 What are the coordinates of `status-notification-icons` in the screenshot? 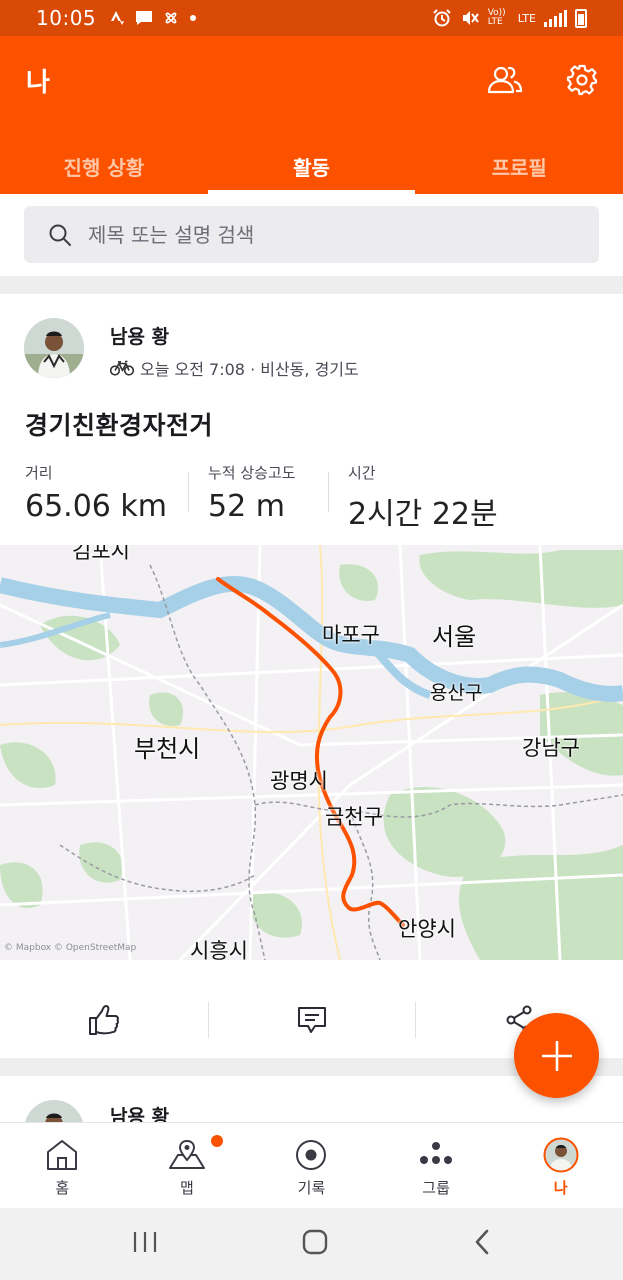 It's located at (153, 18).